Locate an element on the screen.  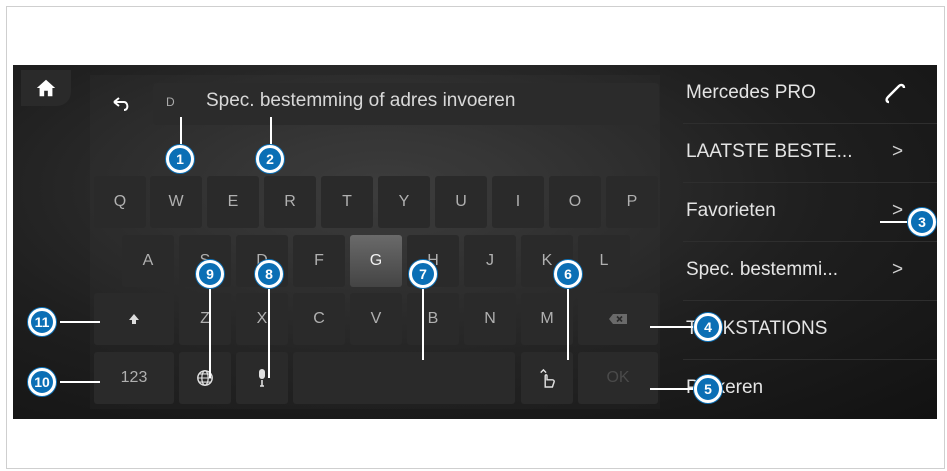
touch-hand-icon is located at coordinates (547, 378).